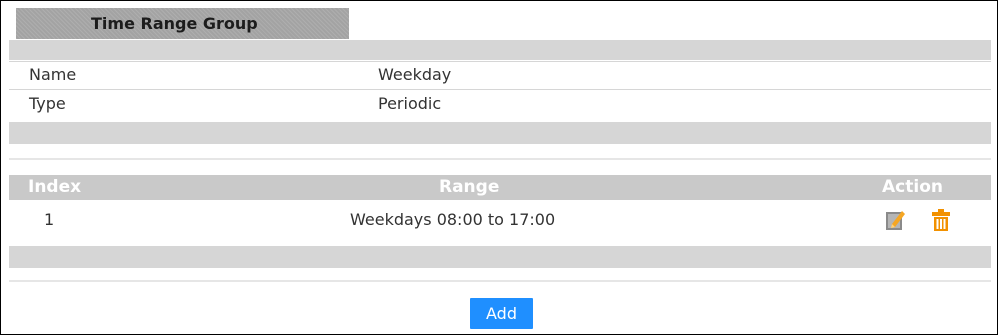 Image resolution: width=998 pixels, height=335 pixels. What do you see at coordinates (941, 220) in the screenshot?
I see `delete-icon` at bounding box center [941, 220].